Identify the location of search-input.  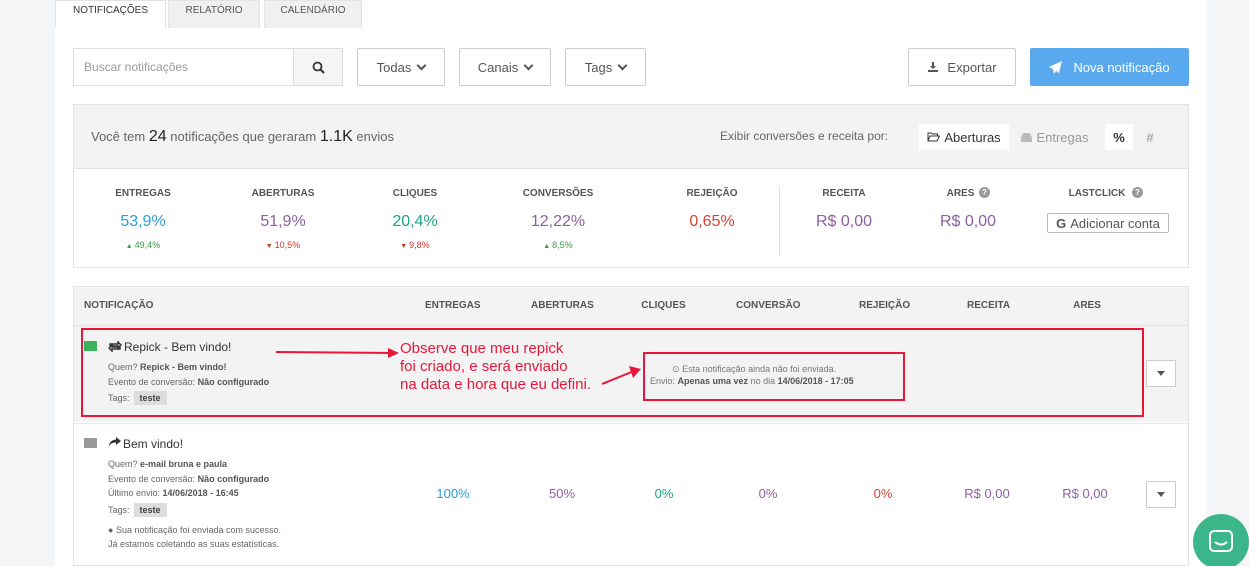
(184, 67).